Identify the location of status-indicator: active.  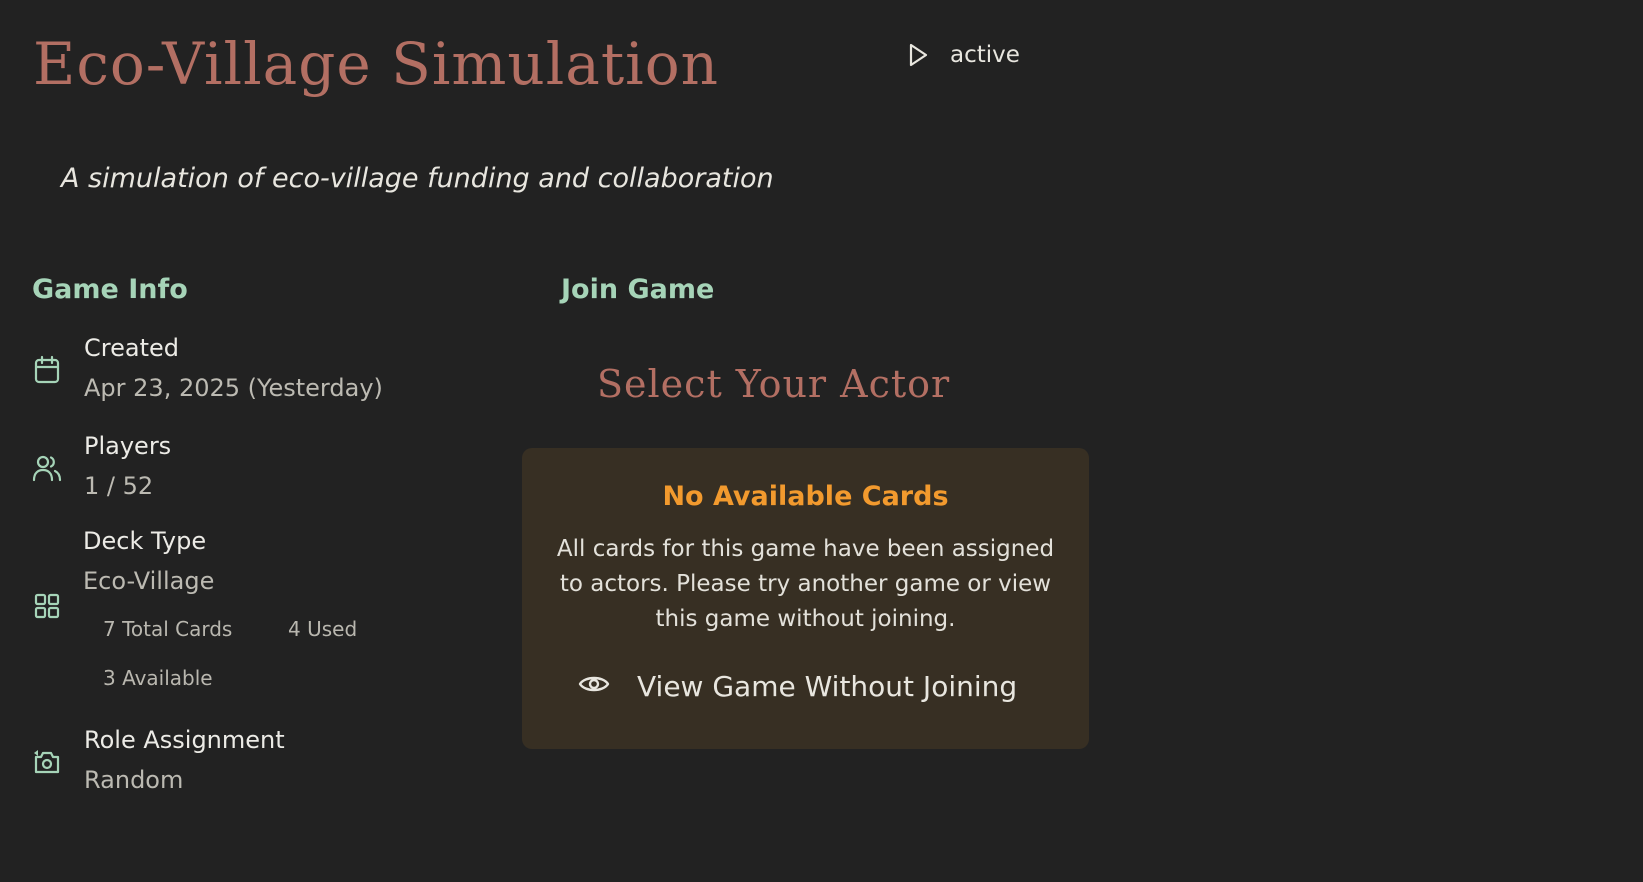
(963, 55).